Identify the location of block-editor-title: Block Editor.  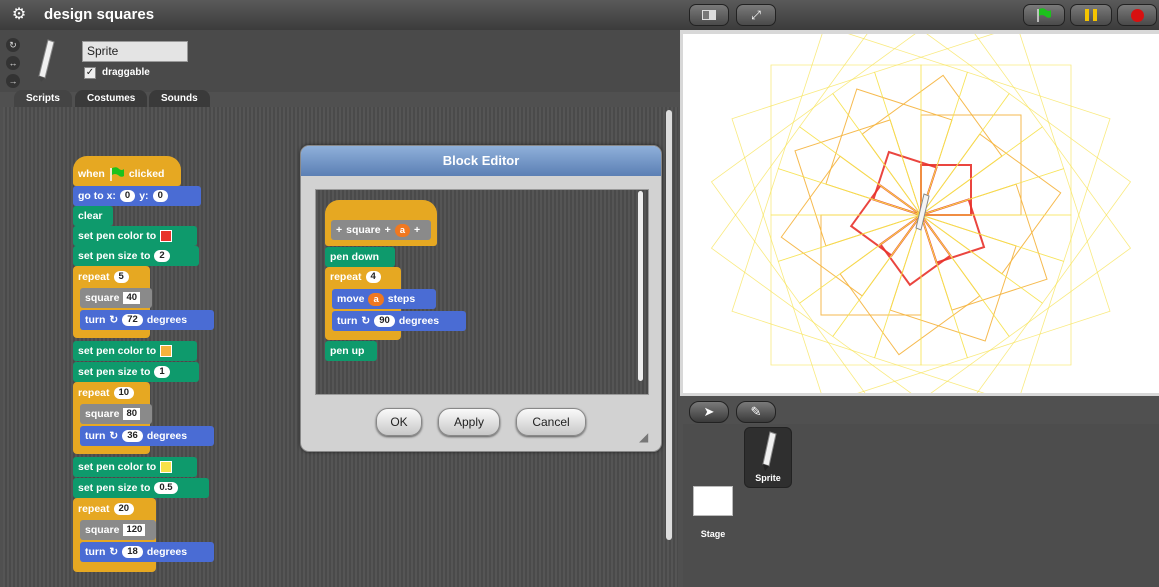
(481, 161).